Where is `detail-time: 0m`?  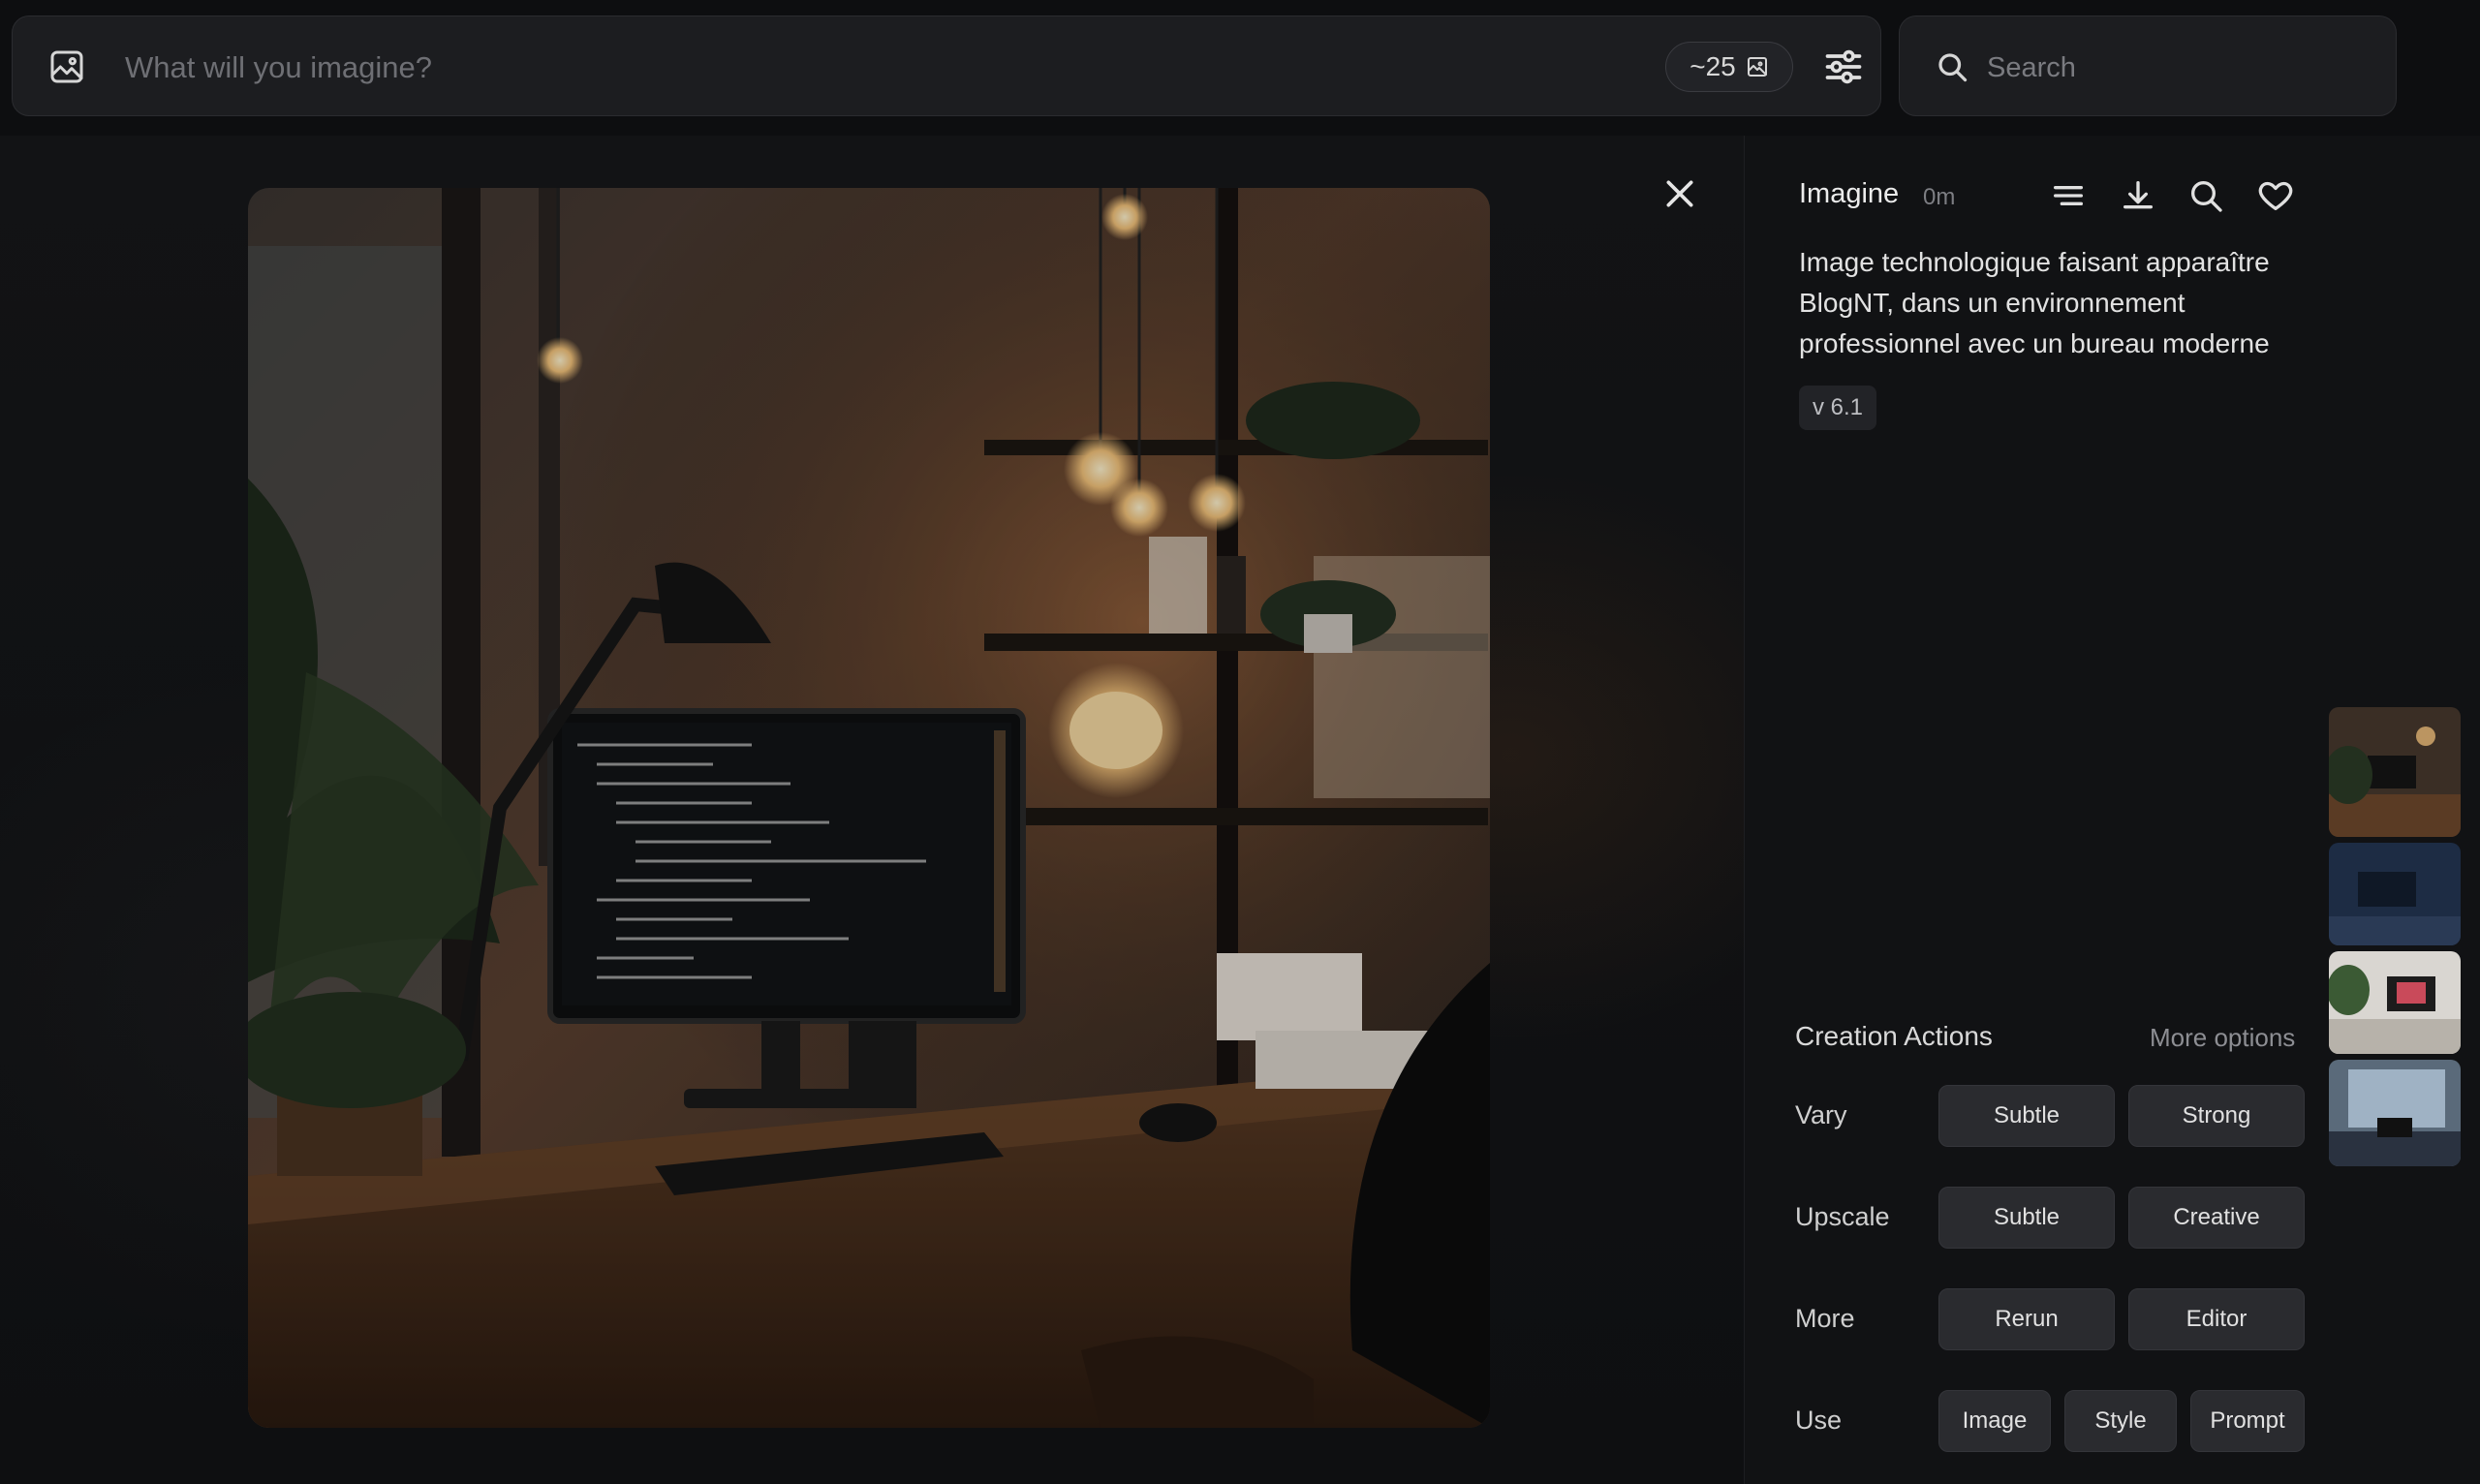 detail-time: 0m is located at coordinates (1939, 197).